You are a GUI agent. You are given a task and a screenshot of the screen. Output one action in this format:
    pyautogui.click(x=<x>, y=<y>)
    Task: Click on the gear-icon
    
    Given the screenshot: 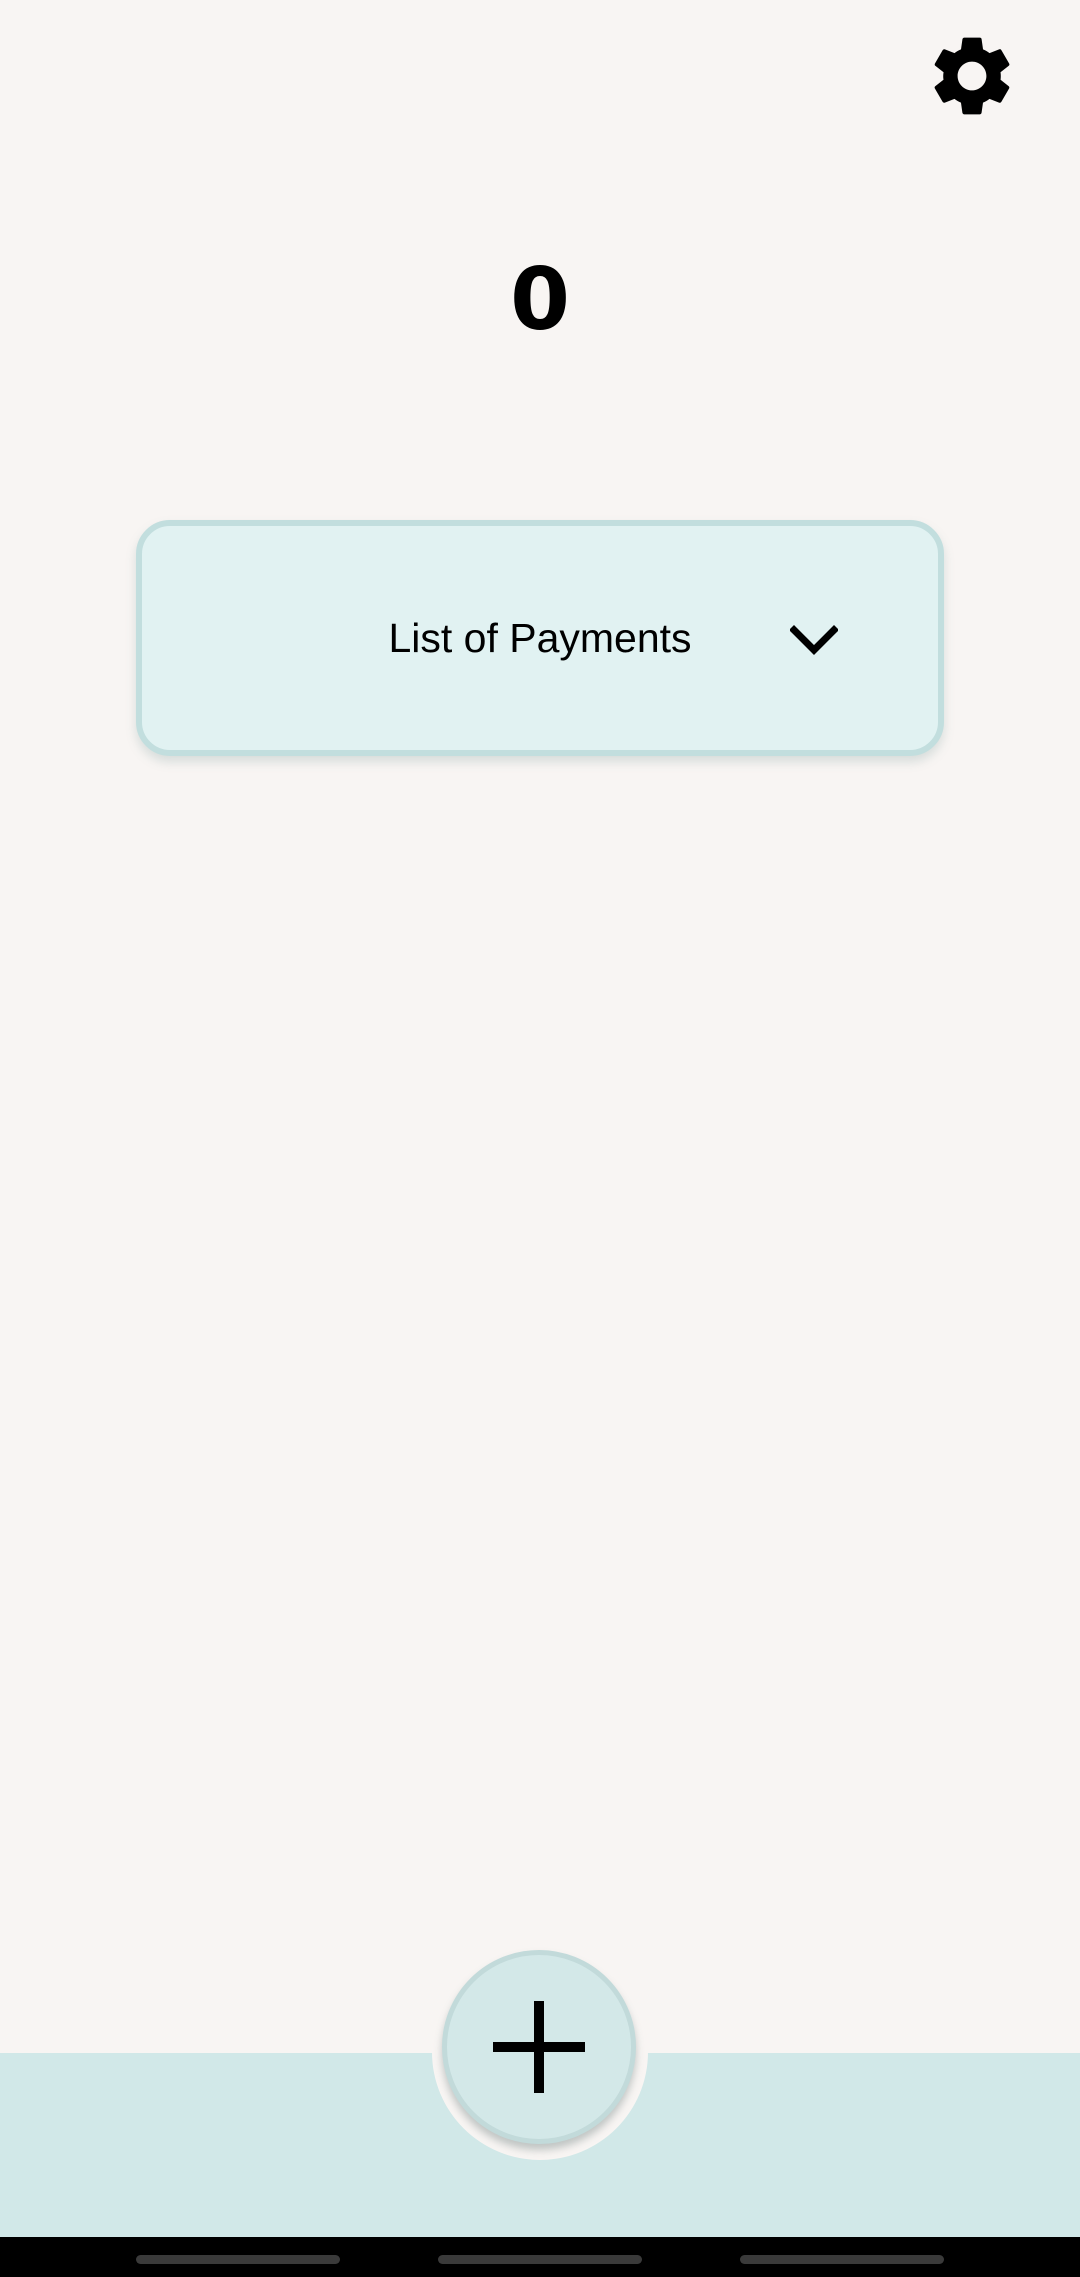 What is the action you would take?
    pyautogui.click(x=972, y=76)
    